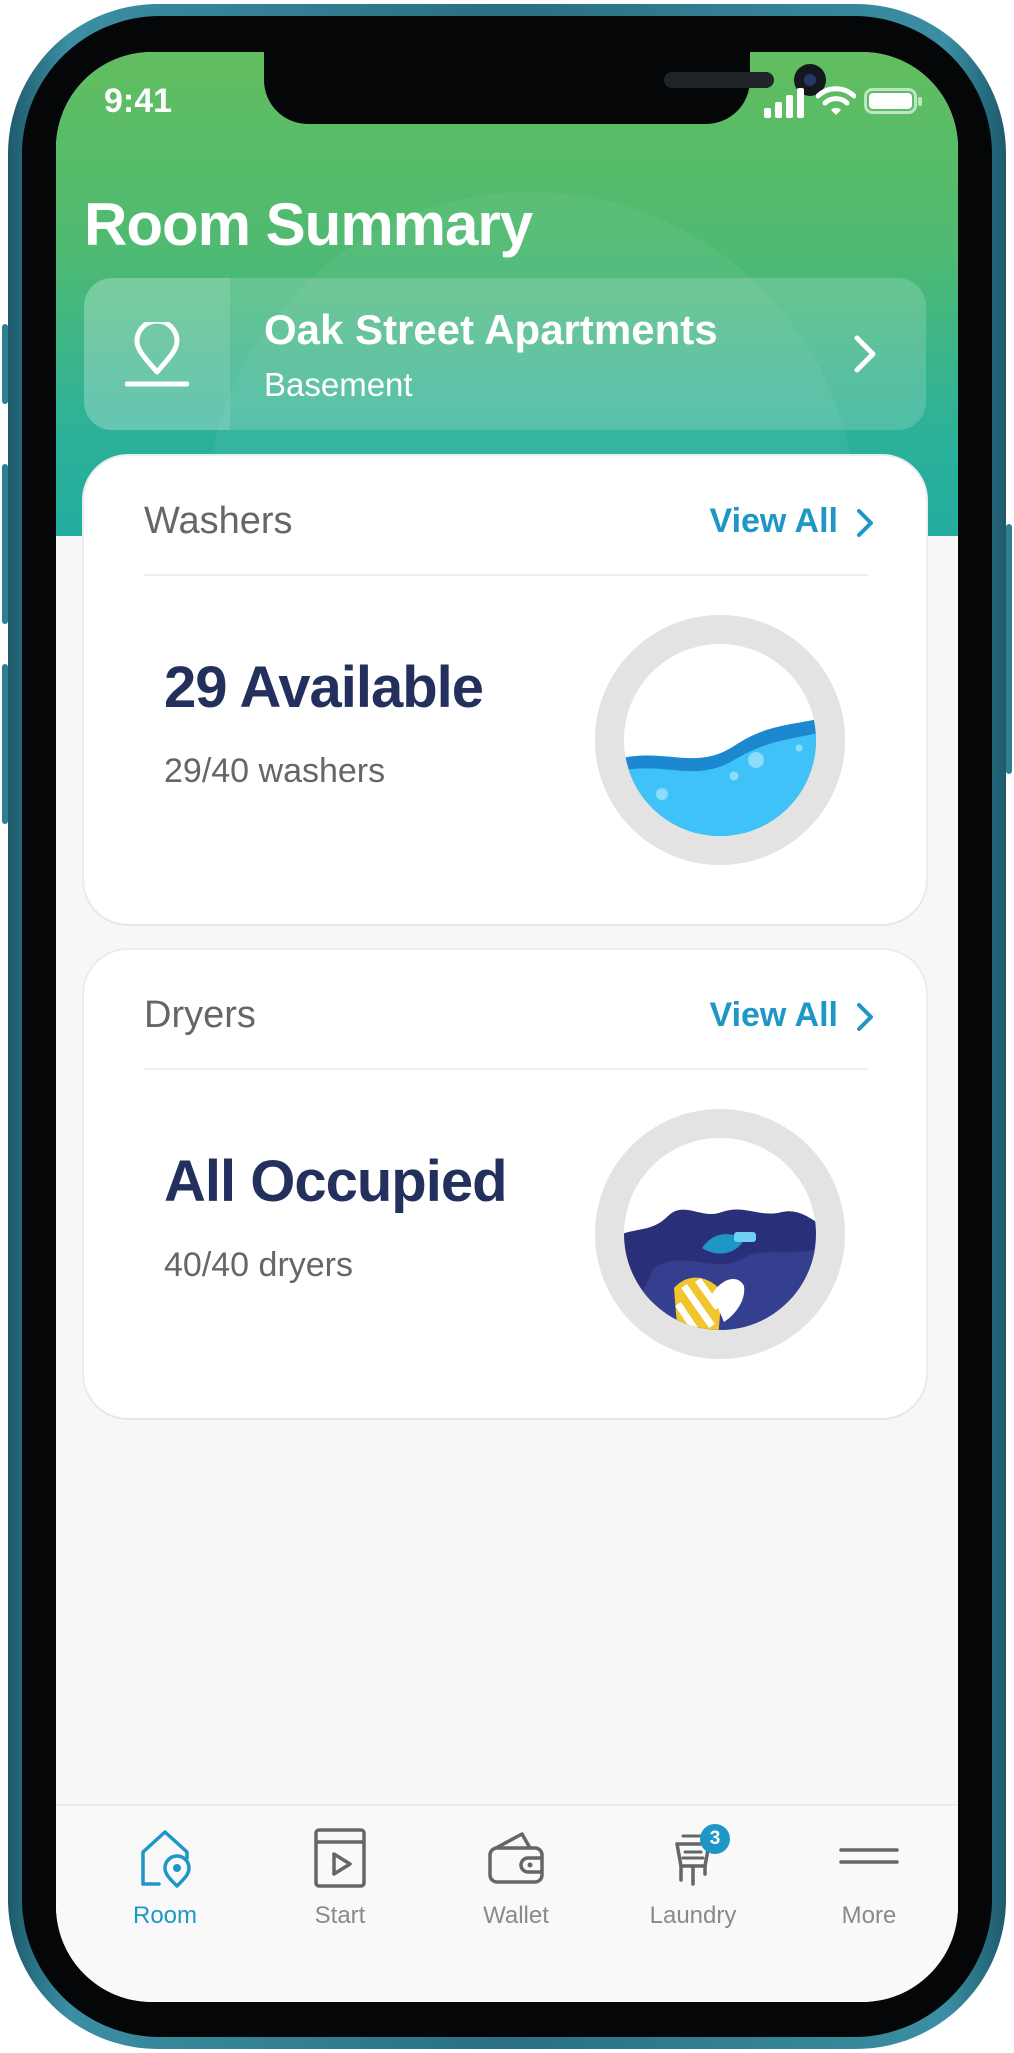  I want to click on location-pin-icon, so click(157, 354).